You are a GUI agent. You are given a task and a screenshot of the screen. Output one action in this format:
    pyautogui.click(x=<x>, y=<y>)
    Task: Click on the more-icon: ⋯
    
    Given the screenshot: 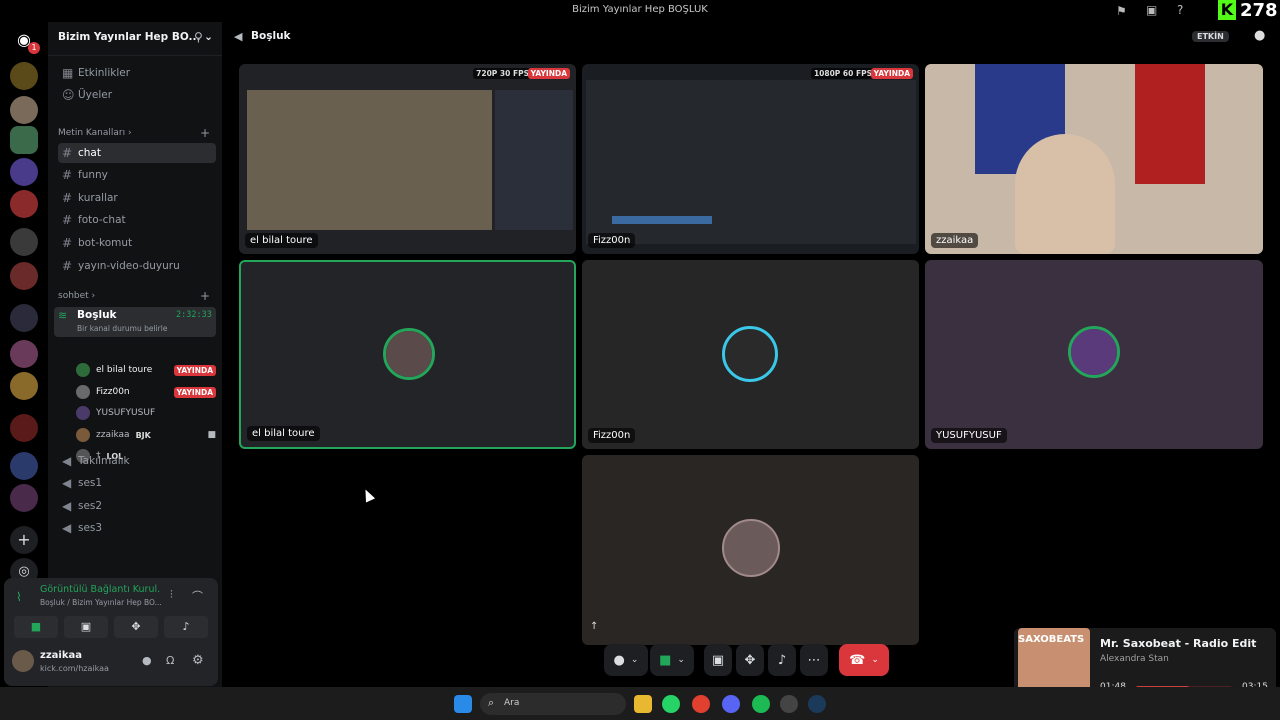 What is the action you would take?
    pyautogui.click(x=814, y=660)
    